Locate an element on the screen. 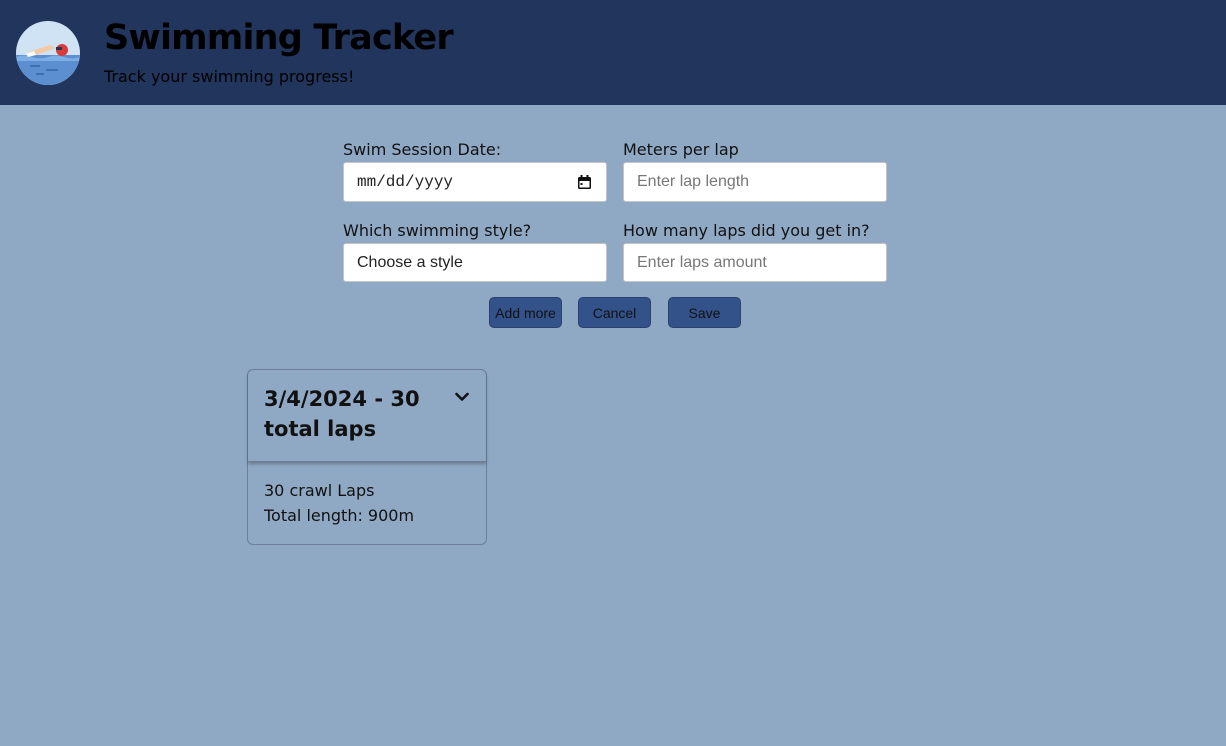  add-more-button: Add more is located at coordinates (525, 312).